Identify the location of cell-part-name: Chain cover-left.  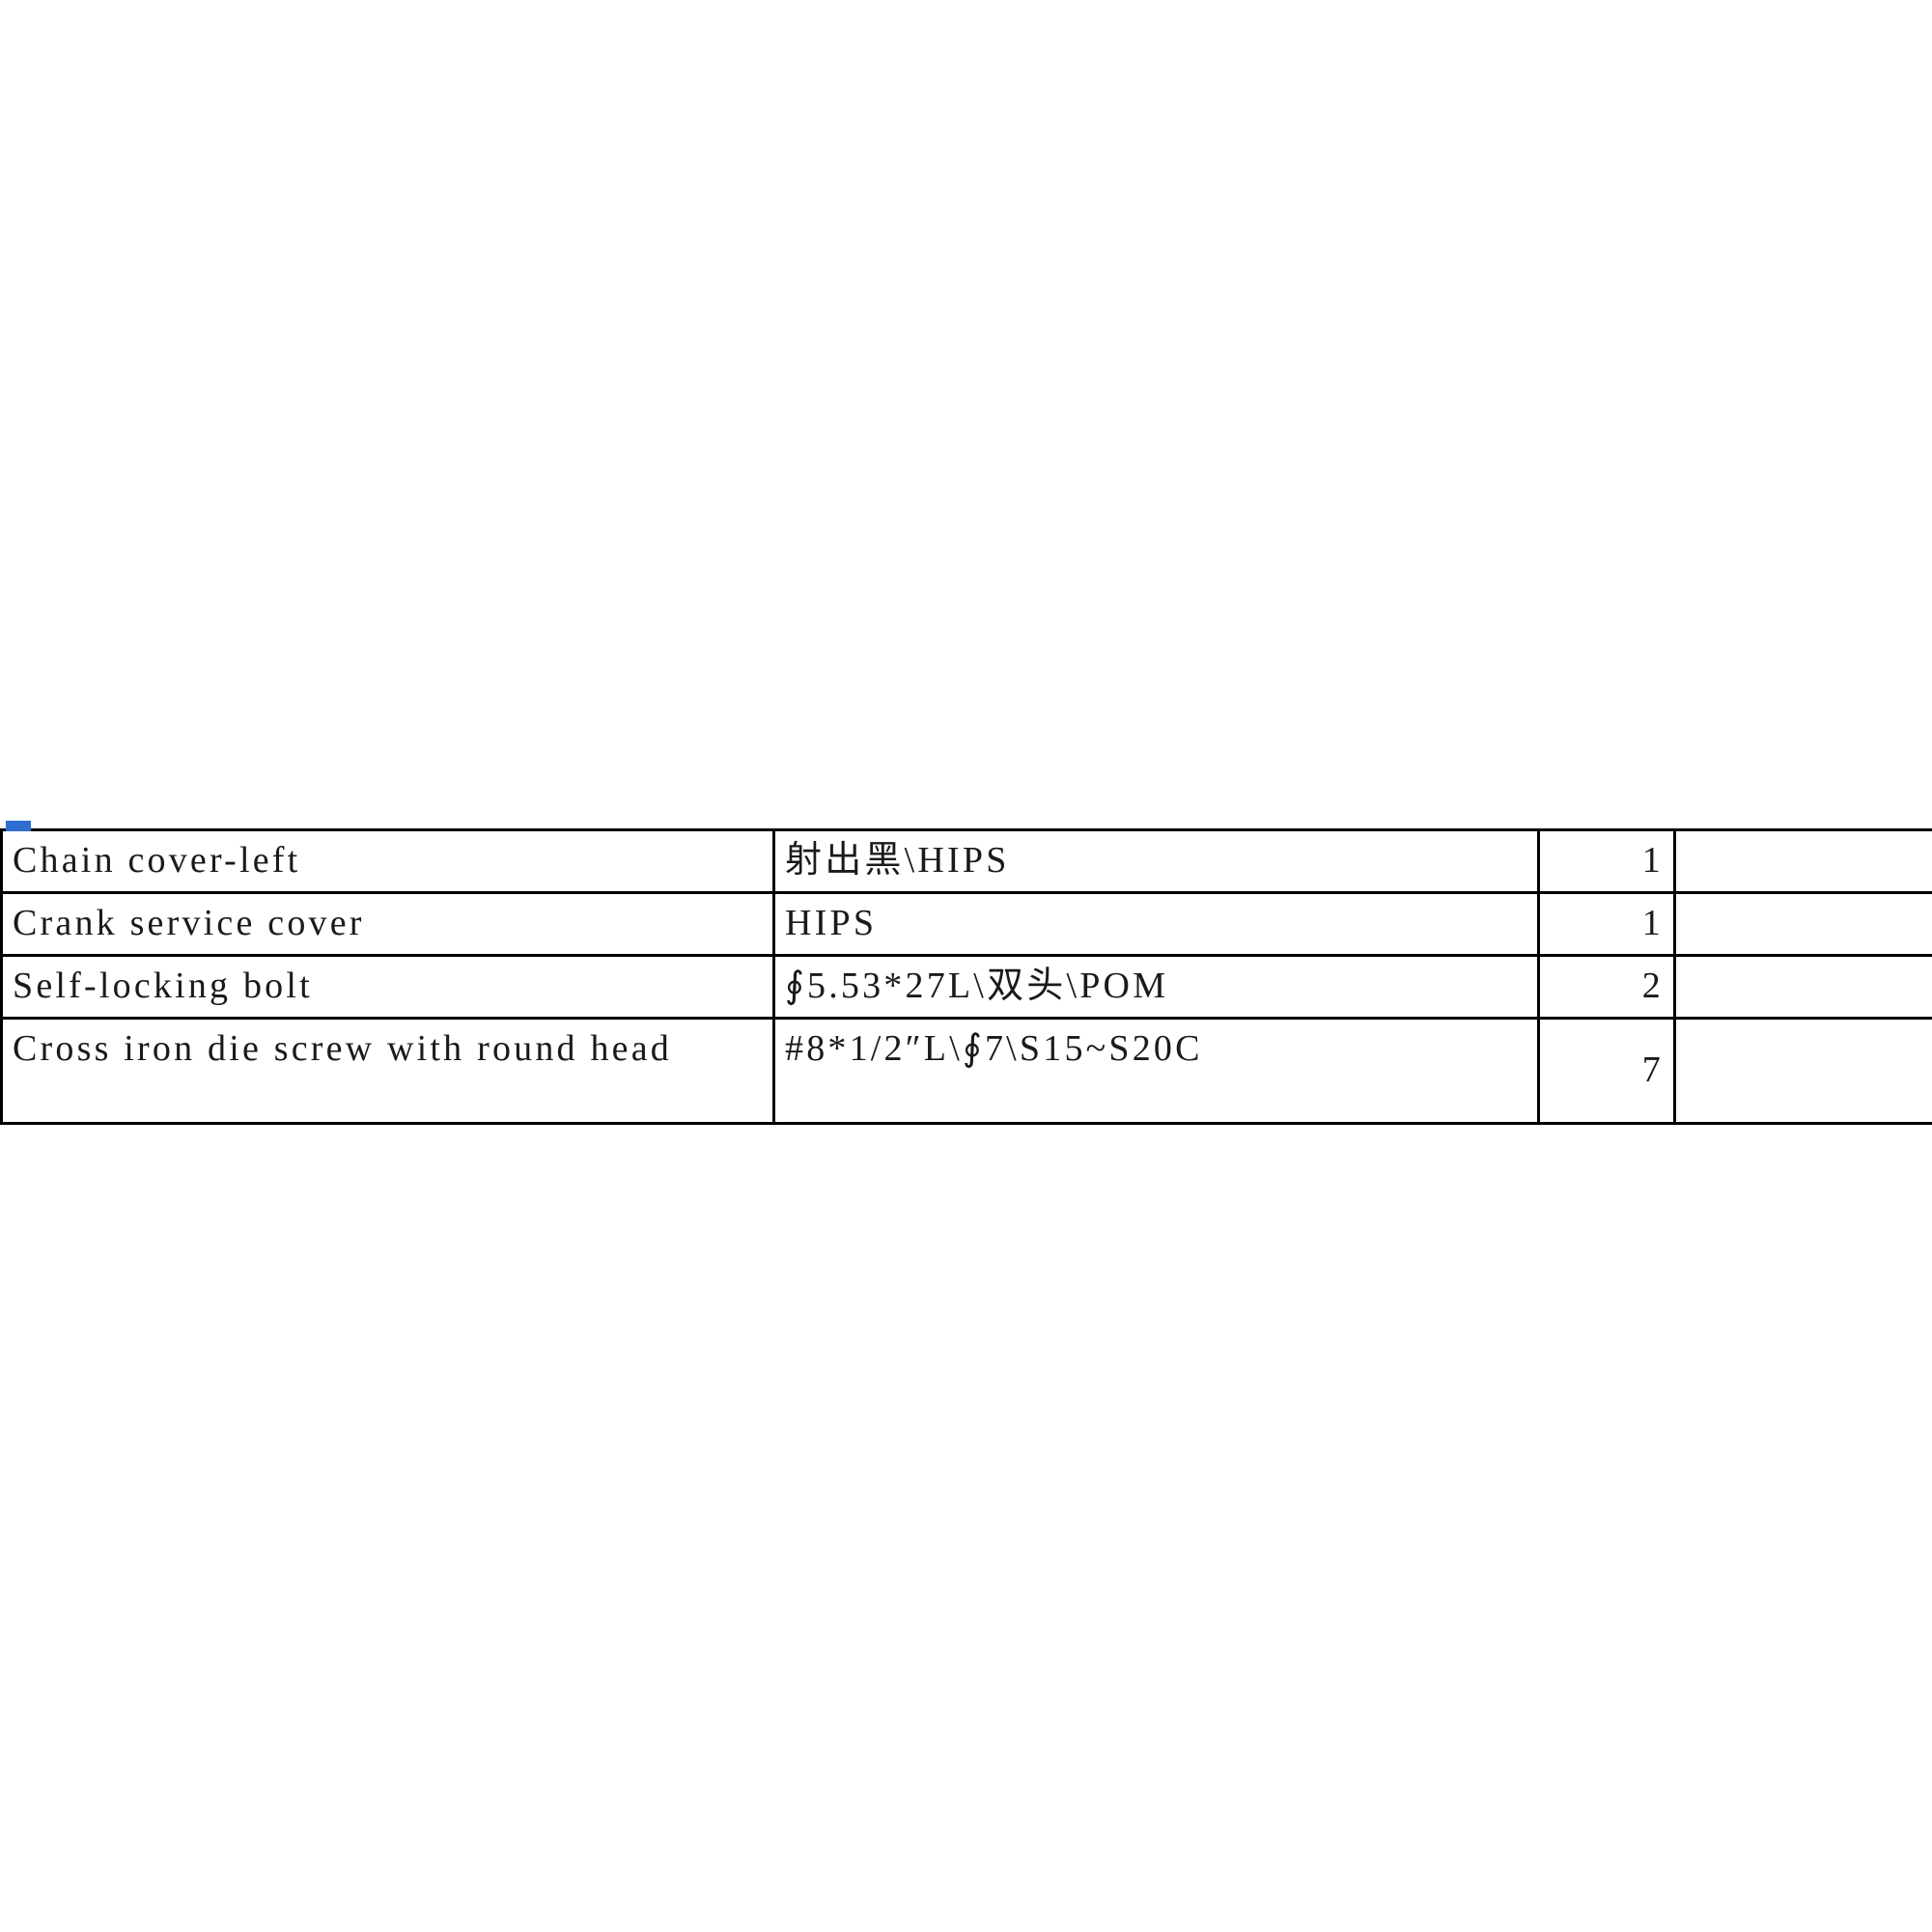
(388, 861).